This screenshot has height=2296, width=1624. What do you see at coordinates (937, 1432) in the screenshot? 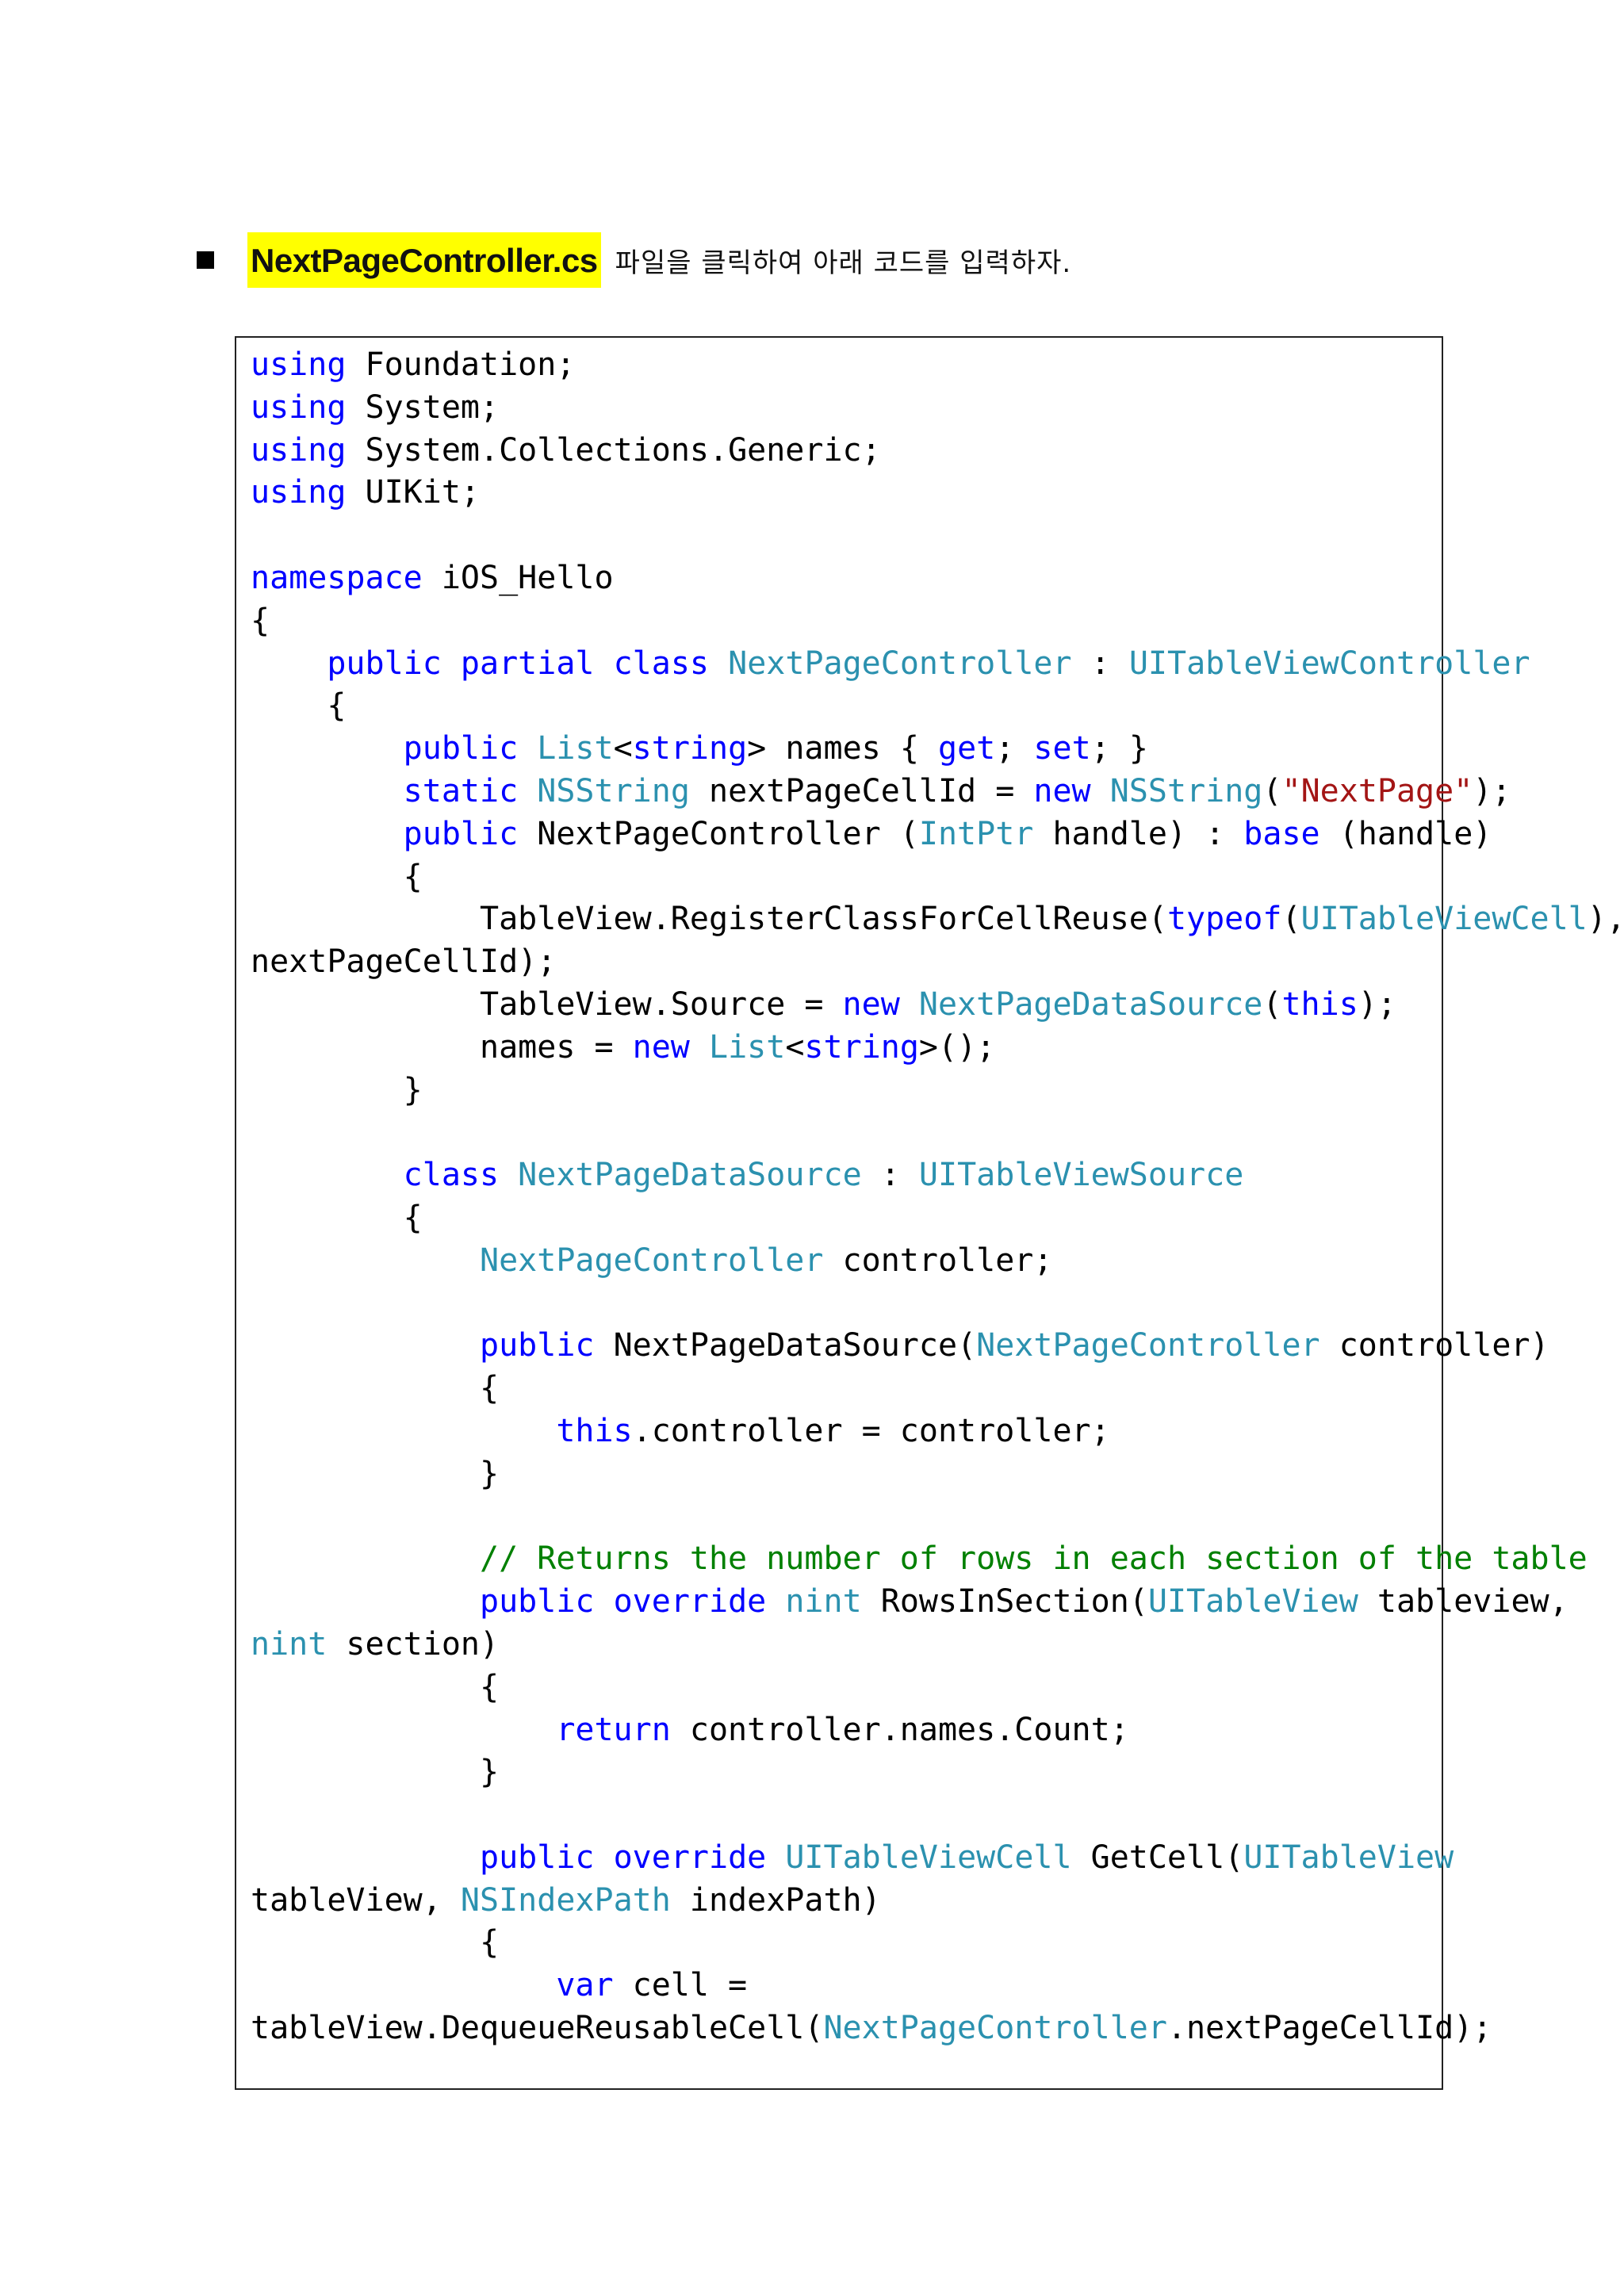
I see `code-line: this.controller = controller;` at bounding box center [937, 1432].